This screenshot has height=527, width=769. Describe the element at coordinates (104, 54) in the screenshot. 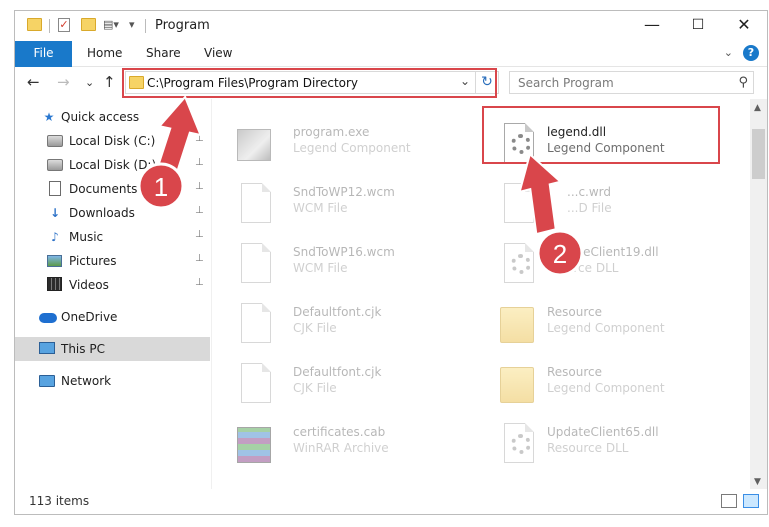

I see `tab-home: Home` at that location.